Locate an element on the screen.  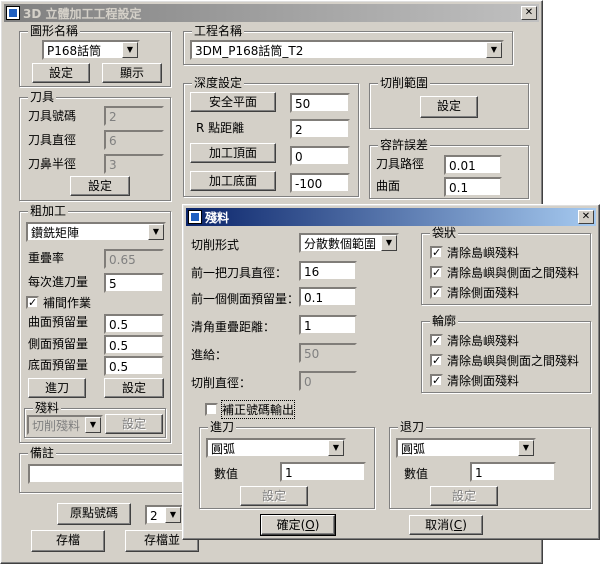
display-button: 顯示 is located at coordinates (132, 73).